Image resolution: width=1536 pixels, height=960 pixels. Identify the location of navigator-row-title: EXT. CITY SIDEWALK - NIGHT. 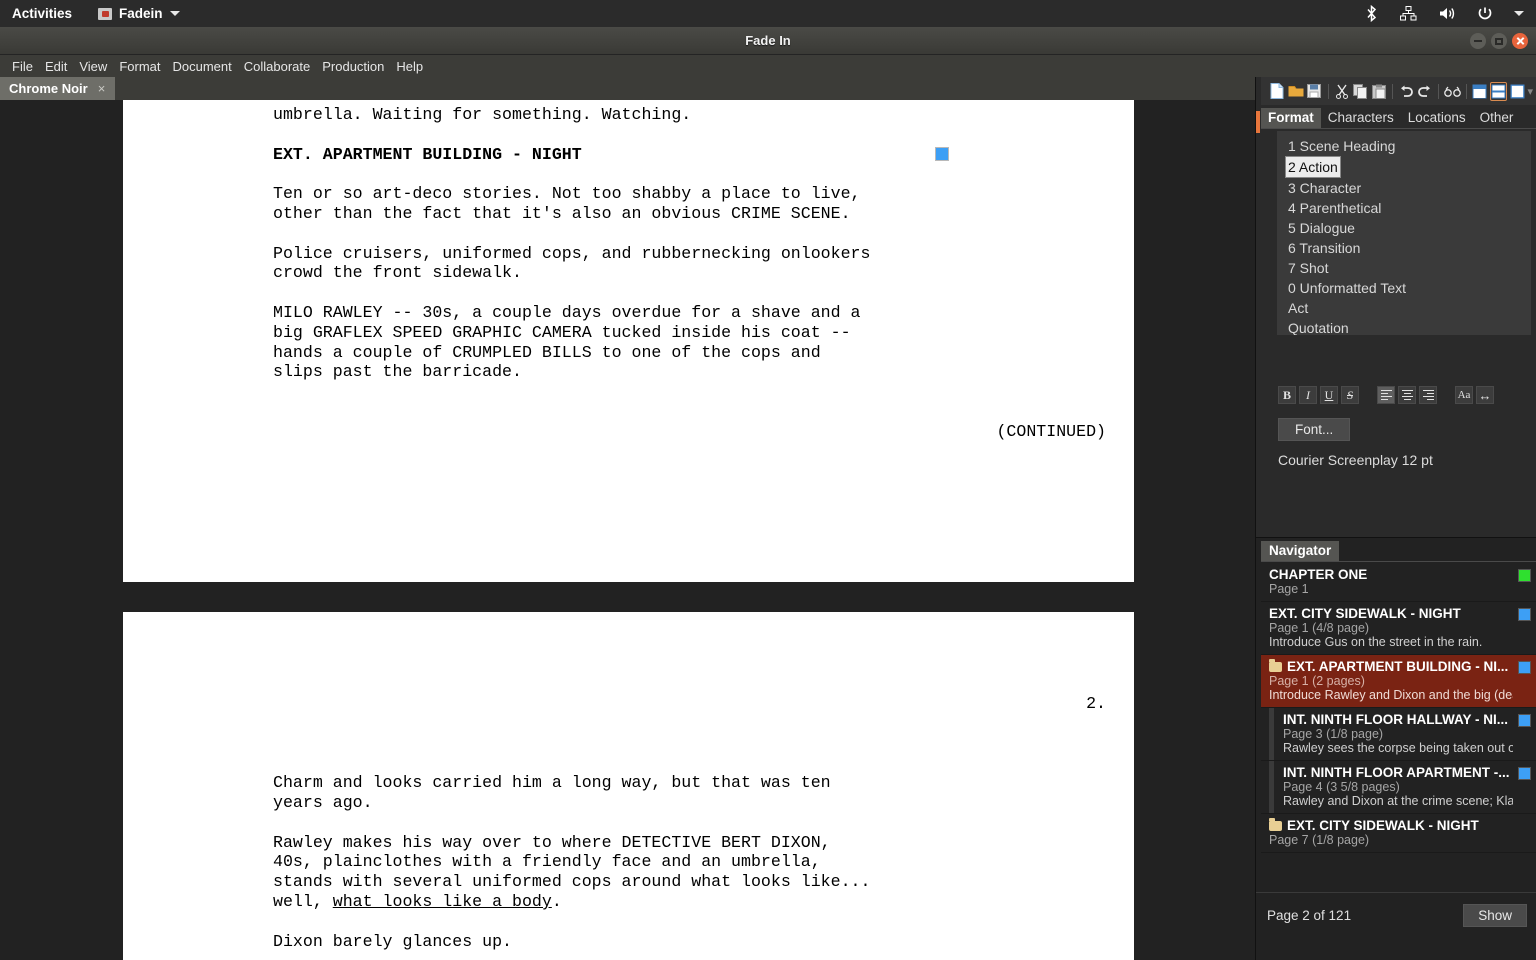
(1391, 825).